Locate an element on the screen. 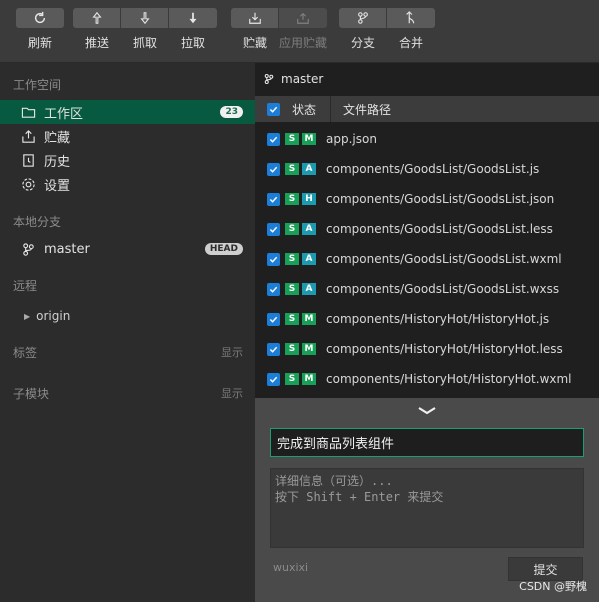 The image size is (599, 602). refresh-group: 刷新 is located at coordinates (40, 29).